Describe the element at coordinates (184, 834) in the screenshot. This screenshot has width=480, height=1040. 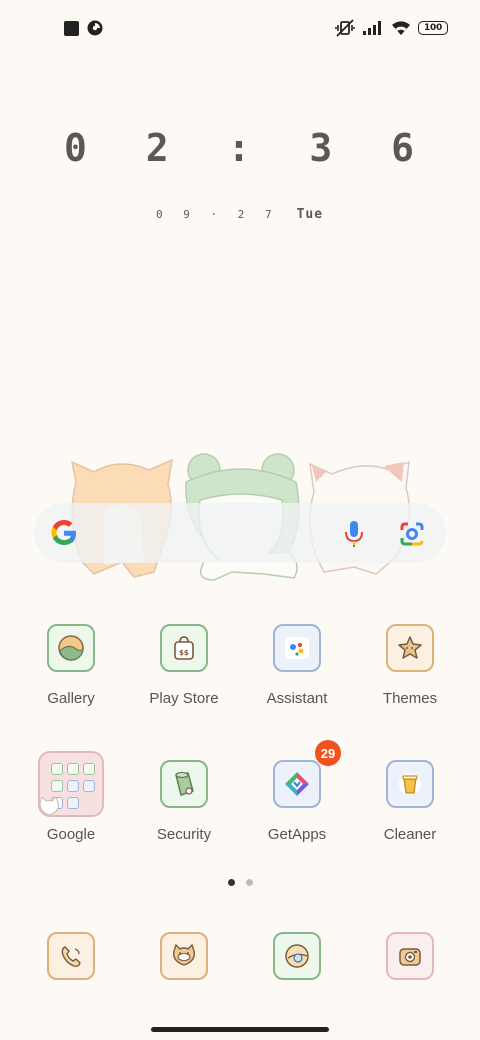
I see `app-label: Security` at that location.